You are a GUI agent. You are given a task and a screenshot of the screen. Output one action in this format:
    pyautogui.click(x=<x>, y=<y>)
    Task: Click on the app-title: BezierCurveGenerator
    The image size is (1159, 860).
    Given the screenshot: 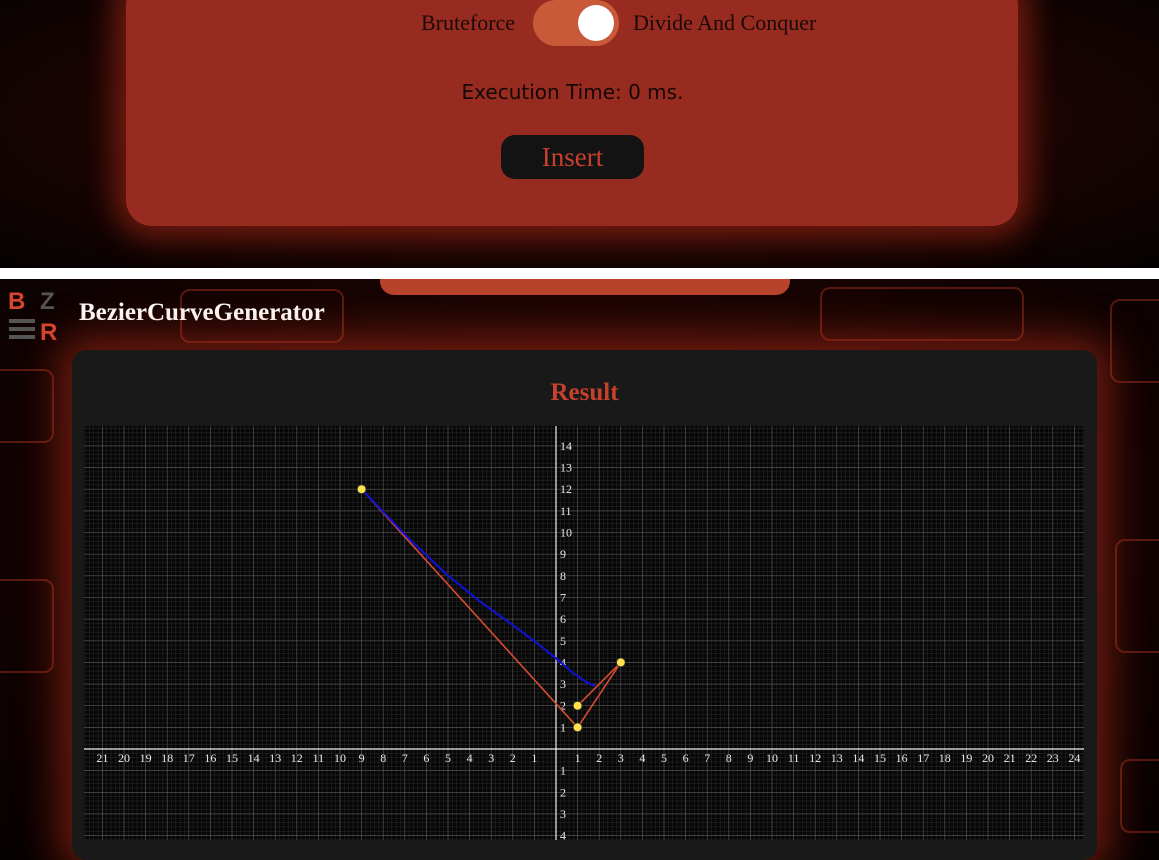 What is the action you would take?
    pyautogui.click(x=202, y=312)
    